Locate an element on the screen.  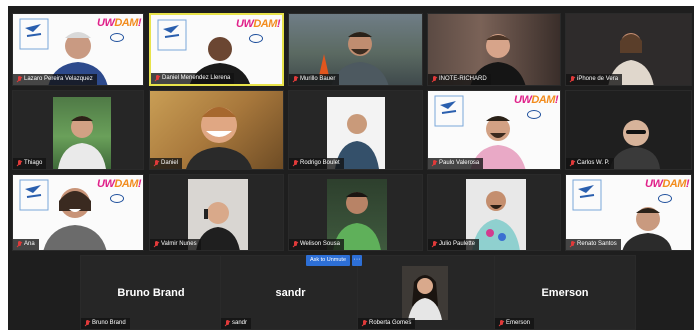
participant-name-label: Ana is located at coordinates (26, 244).